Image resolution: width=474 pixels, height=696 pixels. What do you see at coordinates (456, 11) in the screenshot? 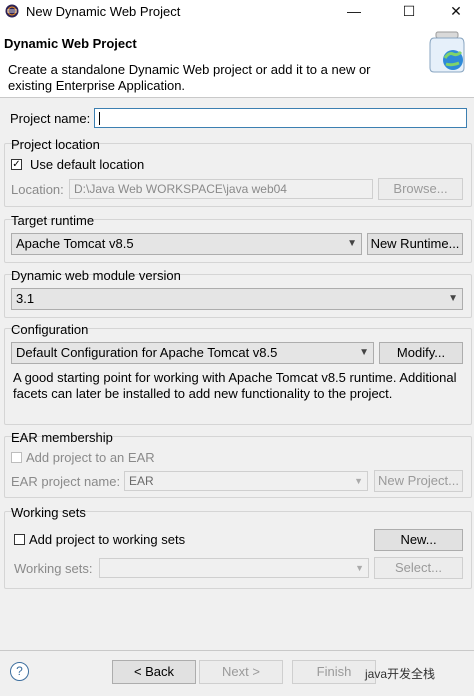
I see `close-button: ✕` at bounding box center [456, 11].